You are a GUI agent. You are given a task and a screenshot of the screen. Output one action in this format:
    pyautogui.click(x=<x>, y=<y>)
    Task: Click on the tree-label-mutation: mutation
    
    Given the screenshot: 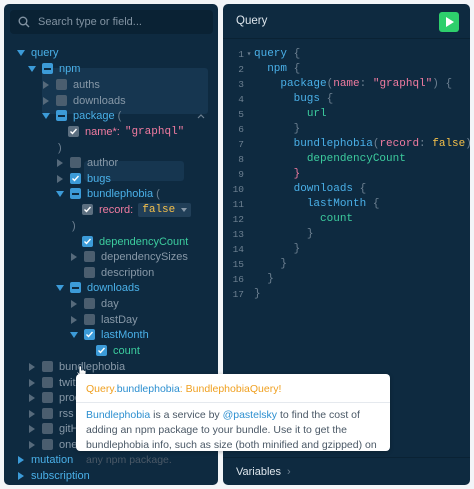 What is the action you would take?
    pyautogui.click(x=52, y=459)
    